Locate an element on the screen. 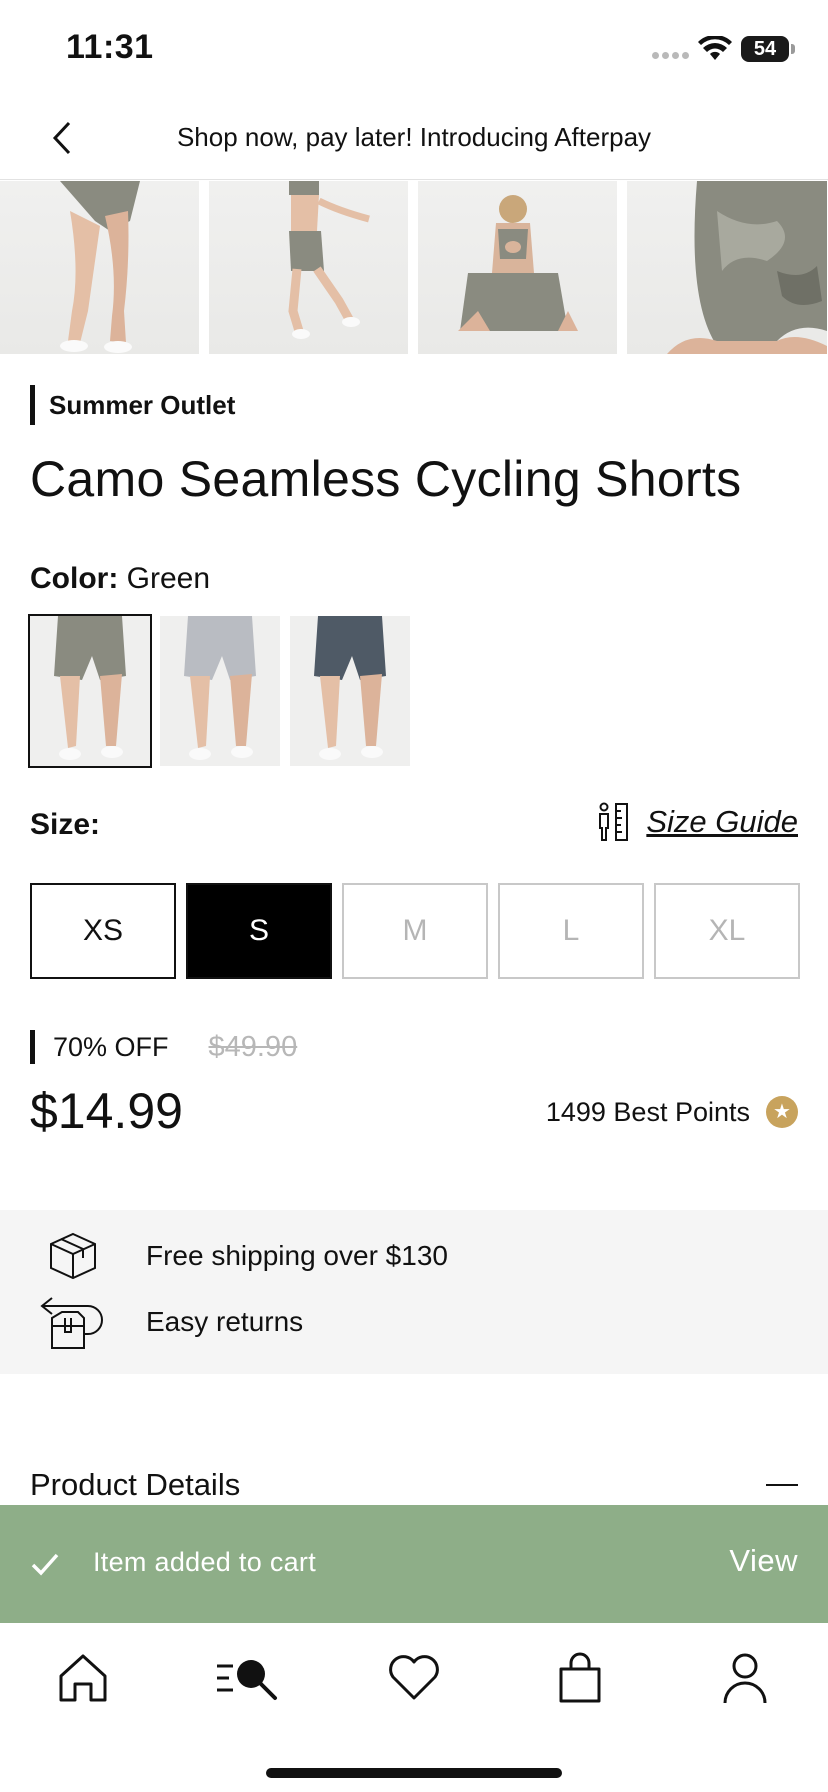 This screenshot has width=828, height=1792. size-option-xl: XL is located at coordinates (727, 931).